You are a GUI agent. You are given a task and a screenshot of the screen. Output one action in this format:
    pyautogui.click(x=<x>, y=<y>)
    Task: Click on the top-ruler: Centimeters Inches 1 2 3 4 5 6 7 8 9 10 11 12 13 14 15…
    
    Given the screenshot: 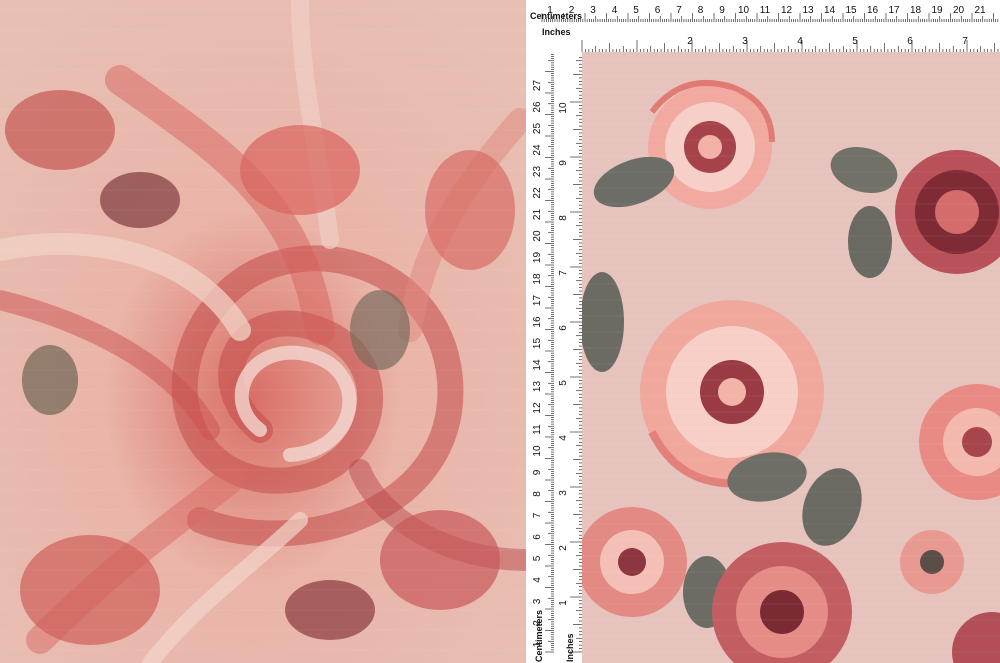 What is the action you would take?
    pyautogui.click(x=765, y=26)
    